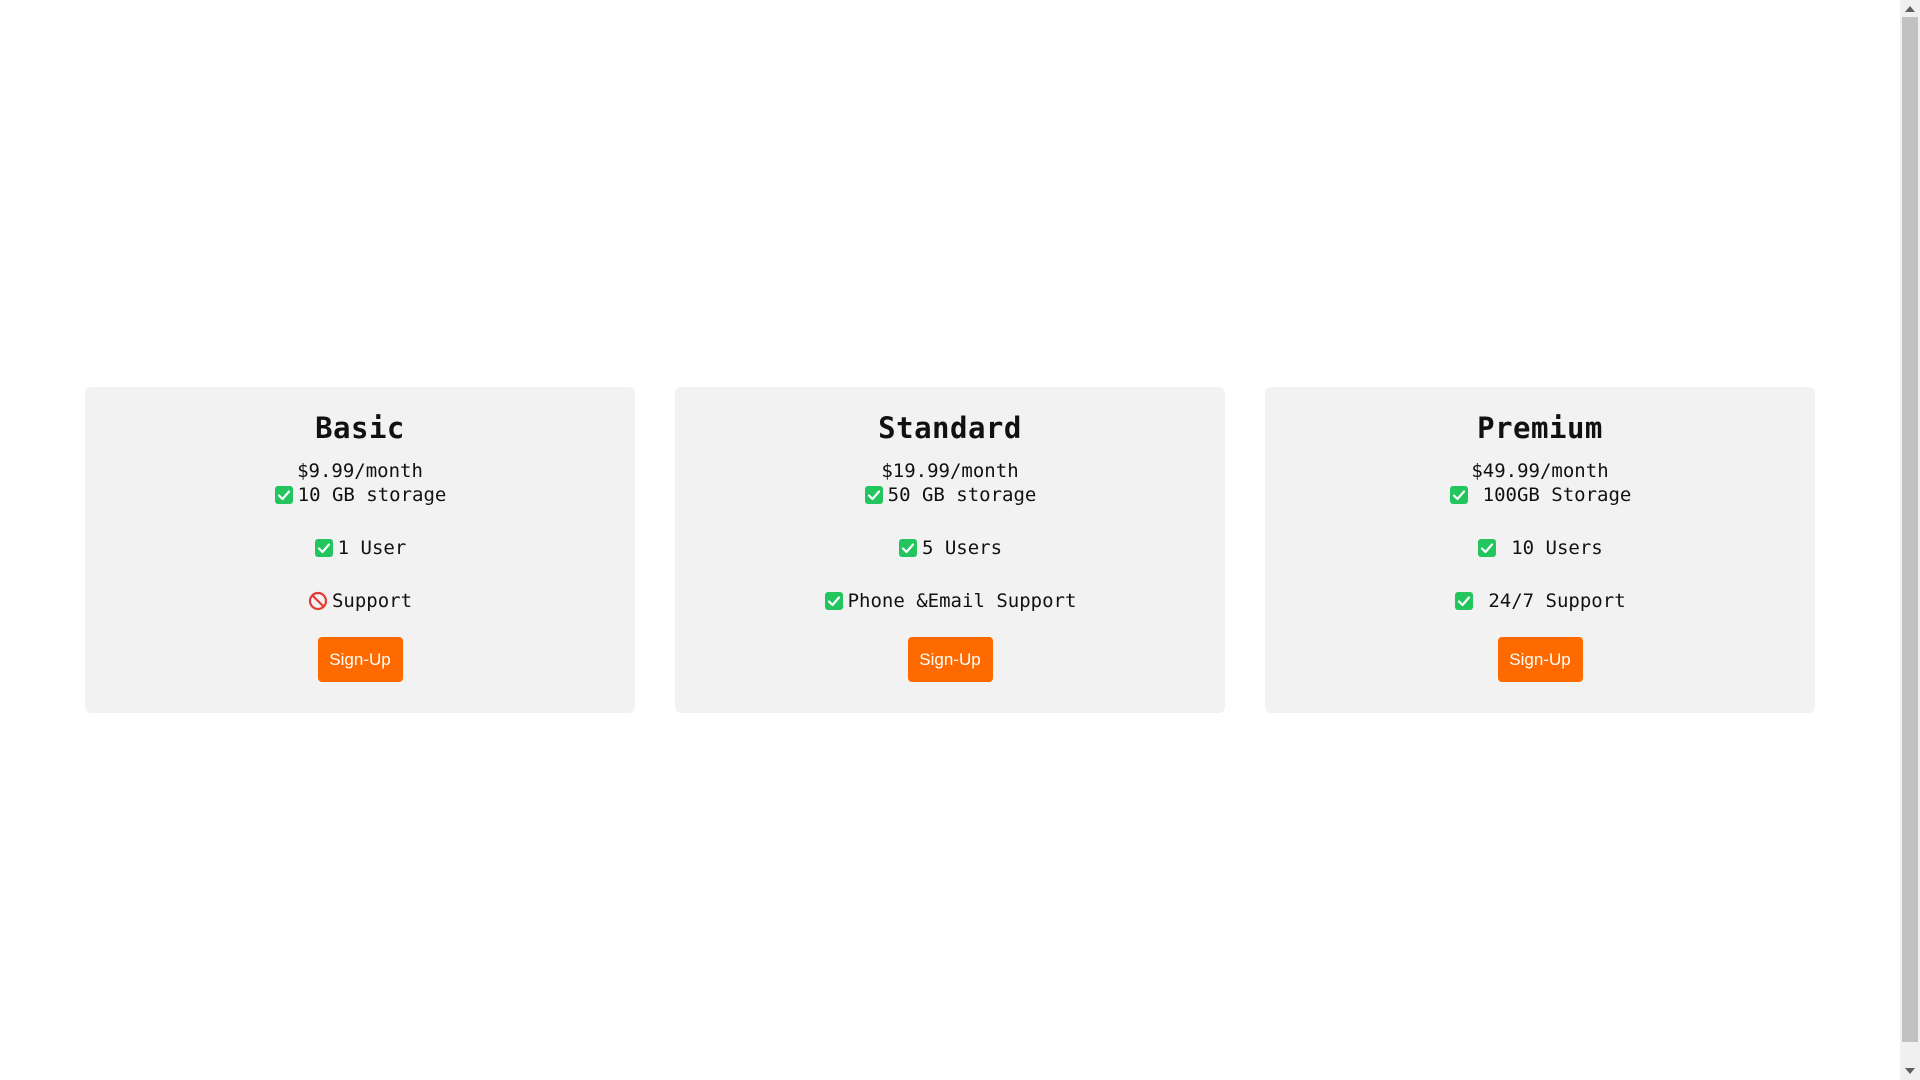  Describe the element at coordinates (962, 601) in the screenshot. I see `feature-text: Phone &Email Support` at that location.